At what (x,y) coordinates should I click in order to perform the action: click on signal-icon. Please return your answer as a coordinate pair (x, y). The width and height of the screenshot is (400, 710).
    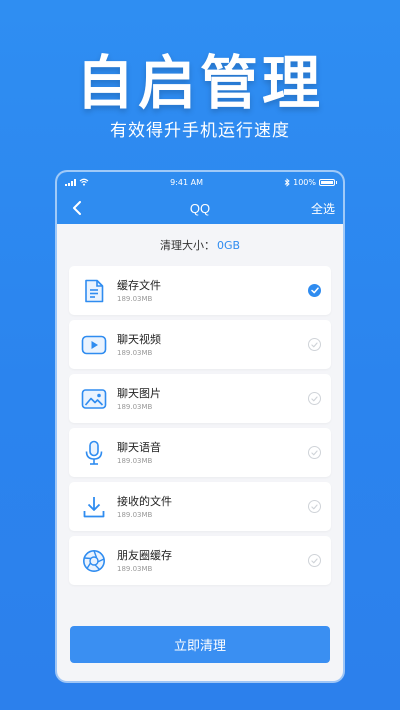
    Looking at the image, I should click on (70, 182).